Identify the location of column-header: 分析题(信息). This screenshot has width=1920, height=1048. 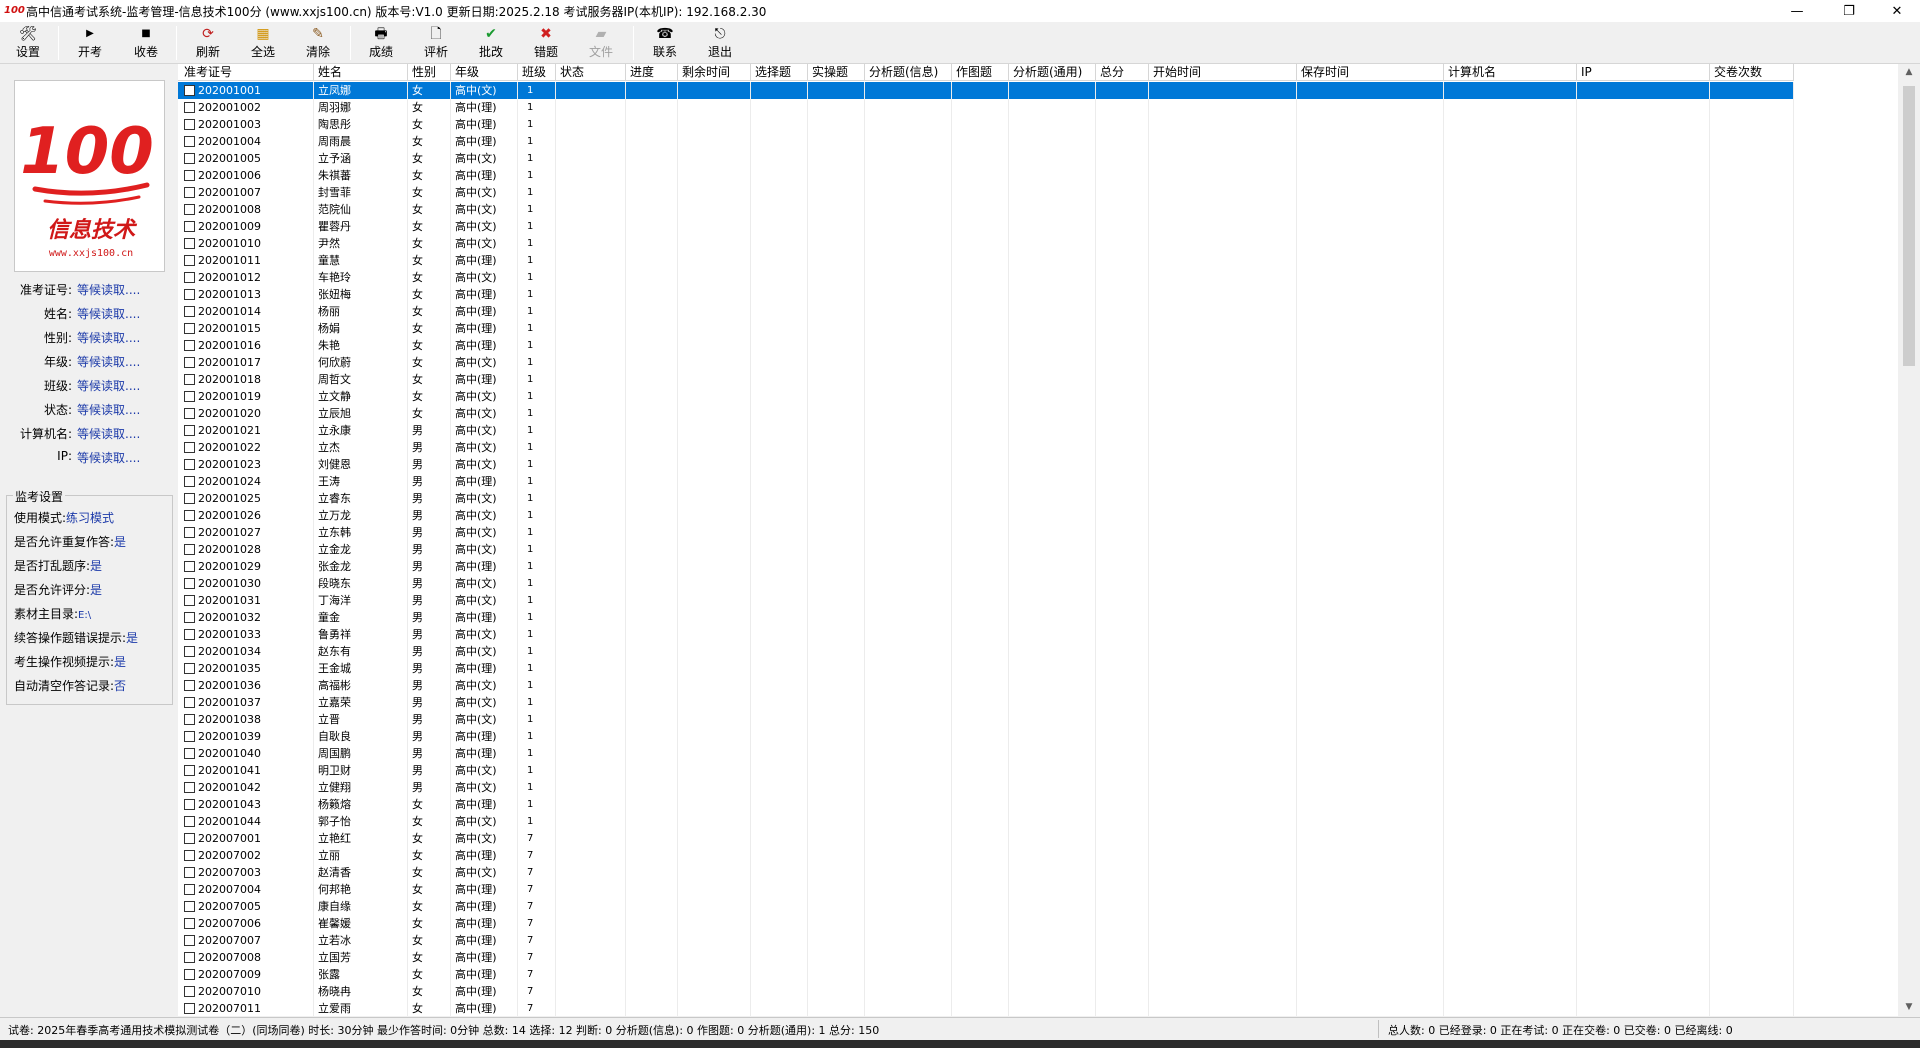
(908, 72).